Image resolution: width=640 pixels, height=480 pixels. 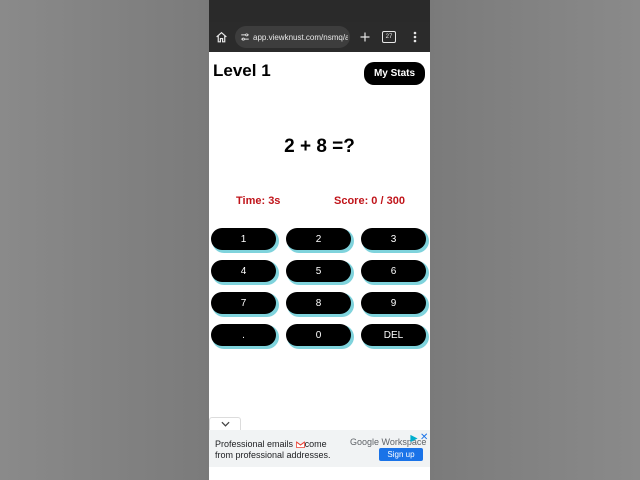 I want to click on browser-toolbar: app.viewknust.com/nsmq/ad 27, so click(x=319, y=37).